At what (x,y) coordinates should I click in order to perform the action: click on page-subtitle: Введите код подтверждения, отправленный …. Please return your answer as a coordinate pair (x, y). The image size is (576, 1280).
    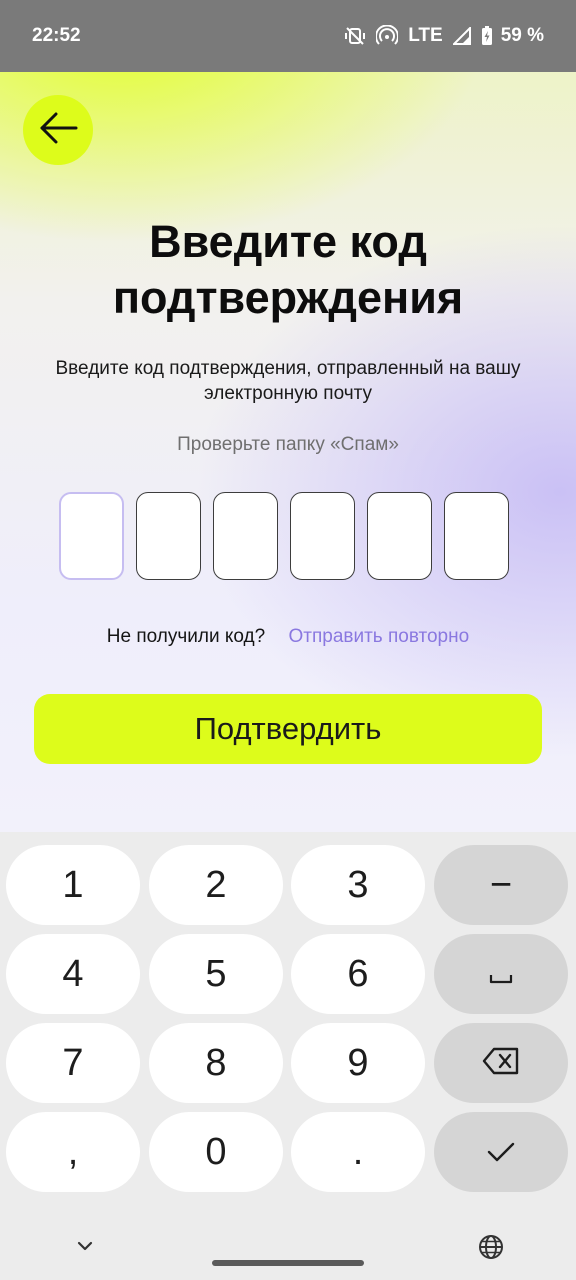
    Looking at the image, I should click on (288, 381).